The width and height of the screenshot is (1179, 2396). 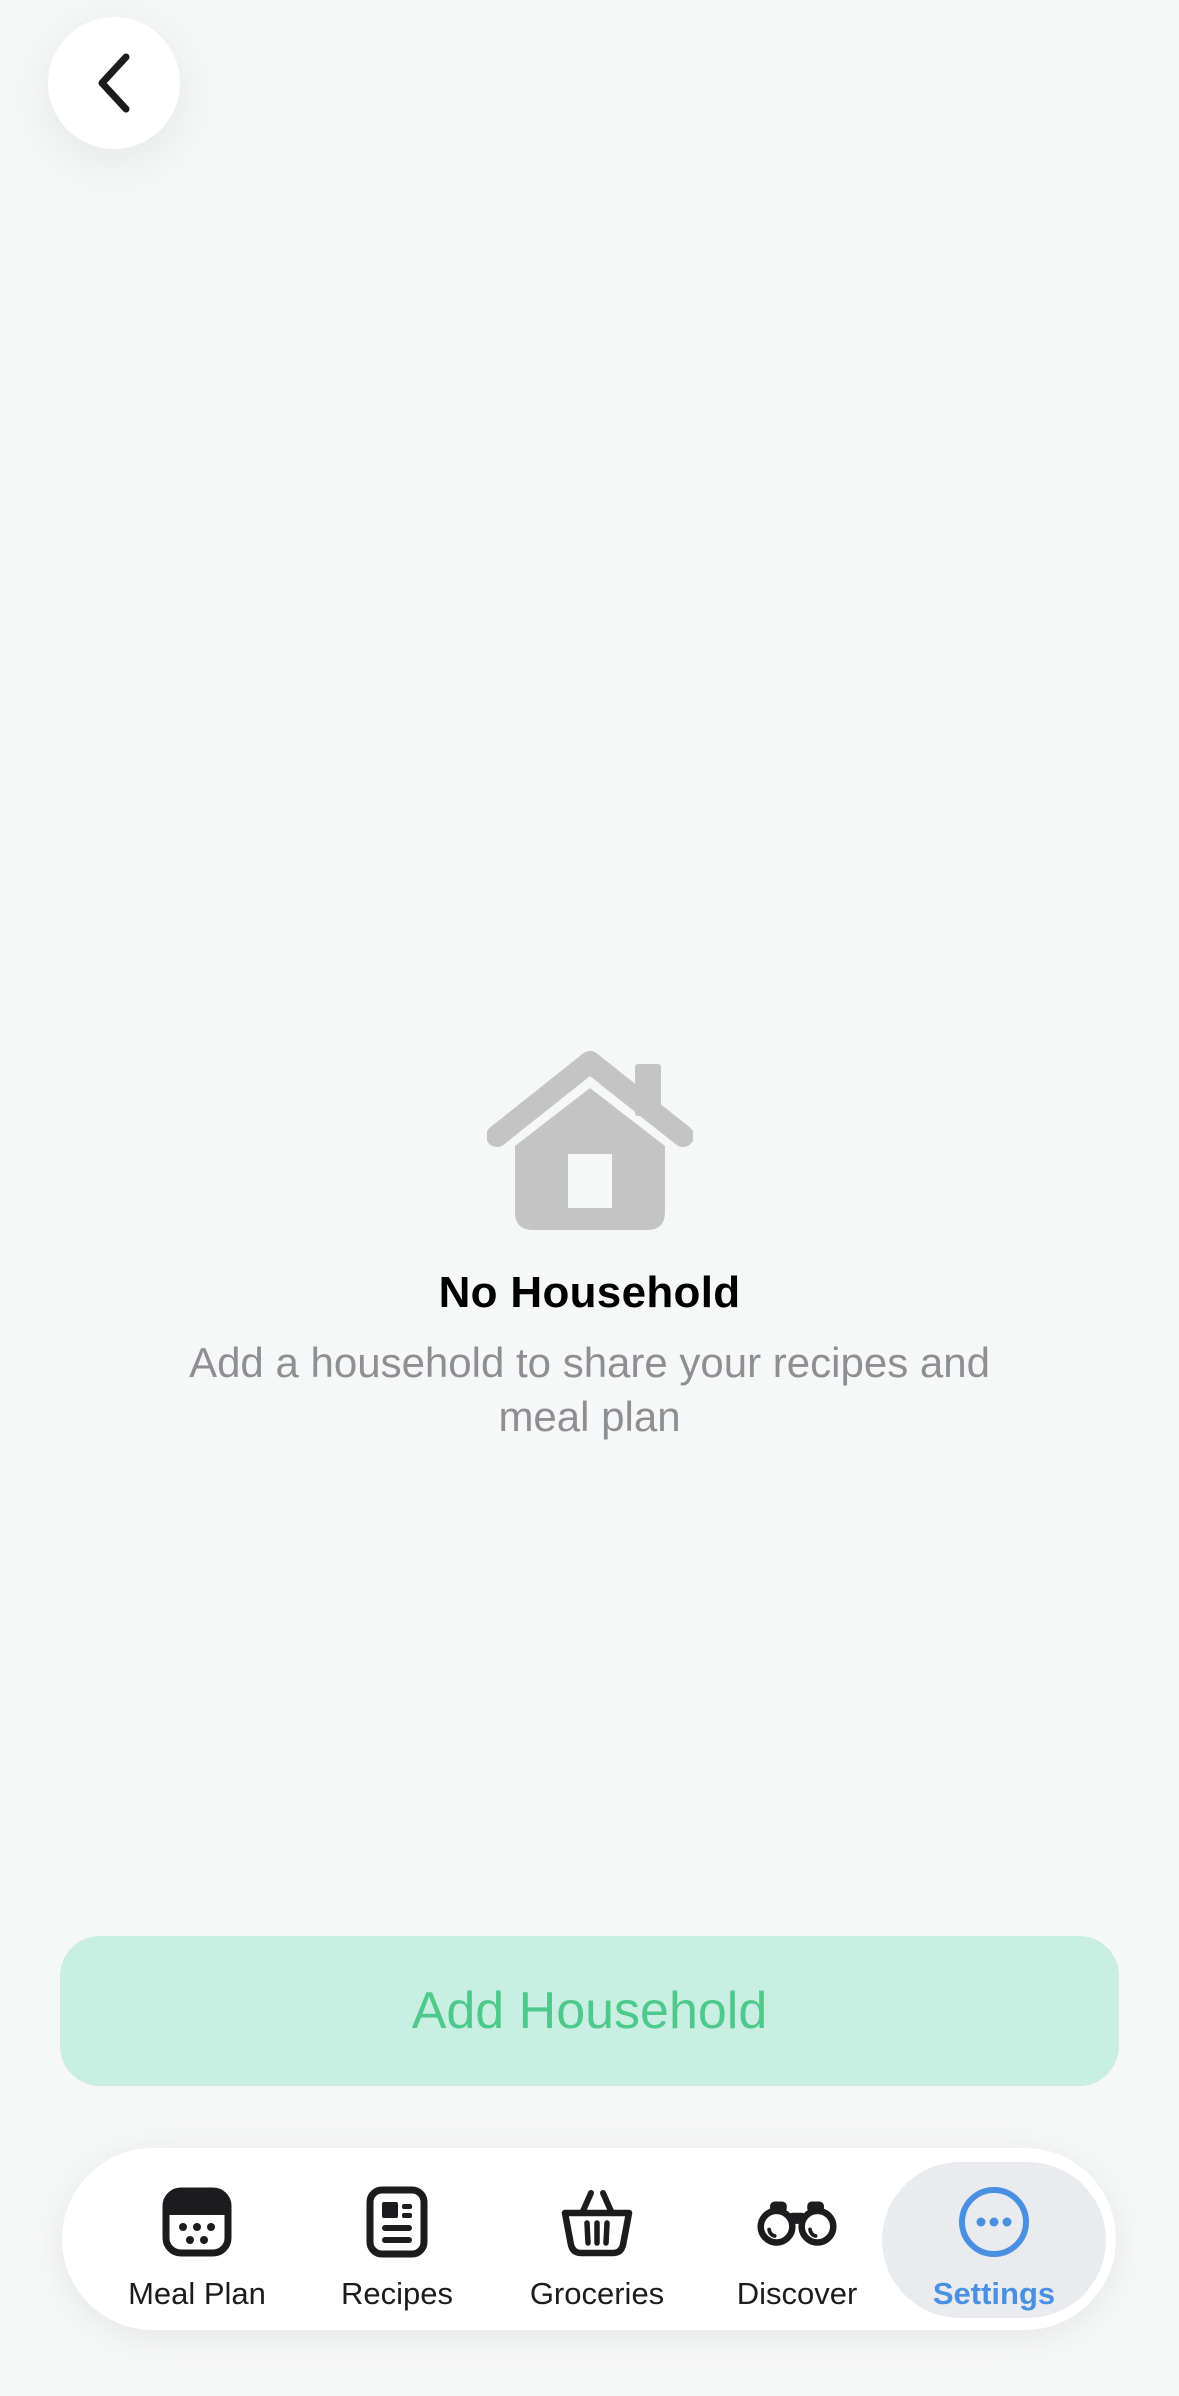 What do you see at coordinates (197, 2293) in the screenshot?
I see `tab-label: Meal Plan` at bounding box center [197, 2293].